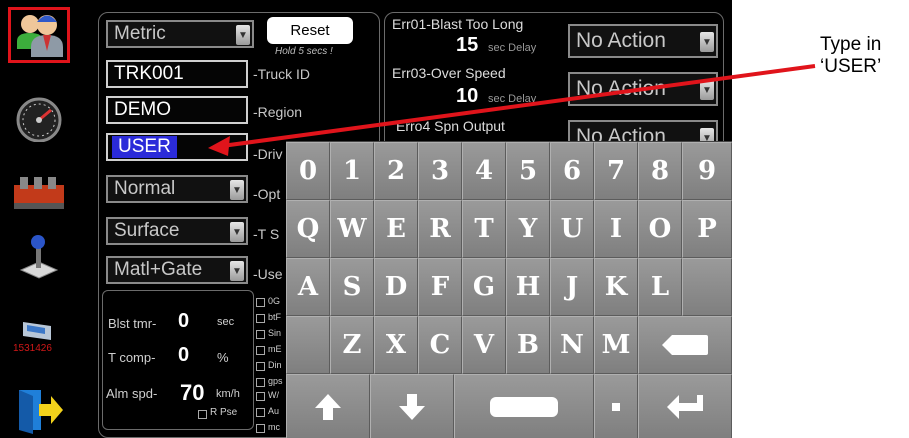 This screenshot has height=438, width=909. Describe the element at coordinates (144, 147) in the screenshot. I see `driver-value: USER` at that location.